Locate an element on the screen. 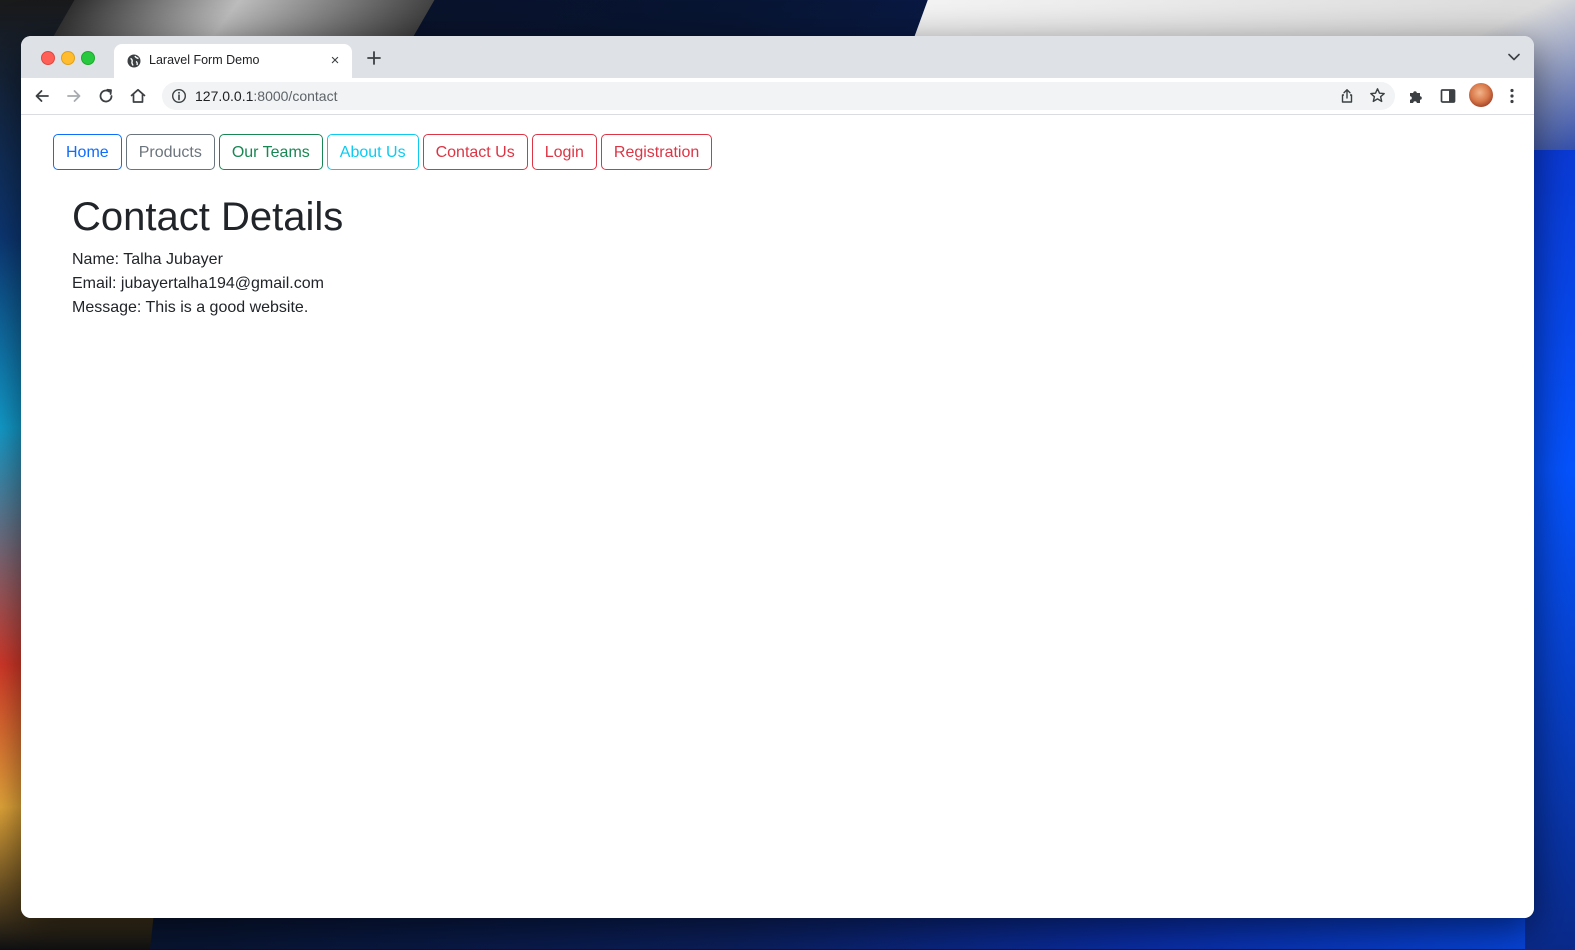 This screenshot has height=950, width=1575. zoom-window-button is located at coordinates (88, 58).